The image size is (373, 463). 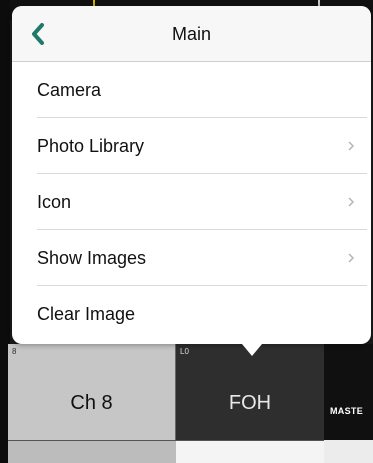 I want to click on menu-item-icon: Icon, so click(x=191, y=202).